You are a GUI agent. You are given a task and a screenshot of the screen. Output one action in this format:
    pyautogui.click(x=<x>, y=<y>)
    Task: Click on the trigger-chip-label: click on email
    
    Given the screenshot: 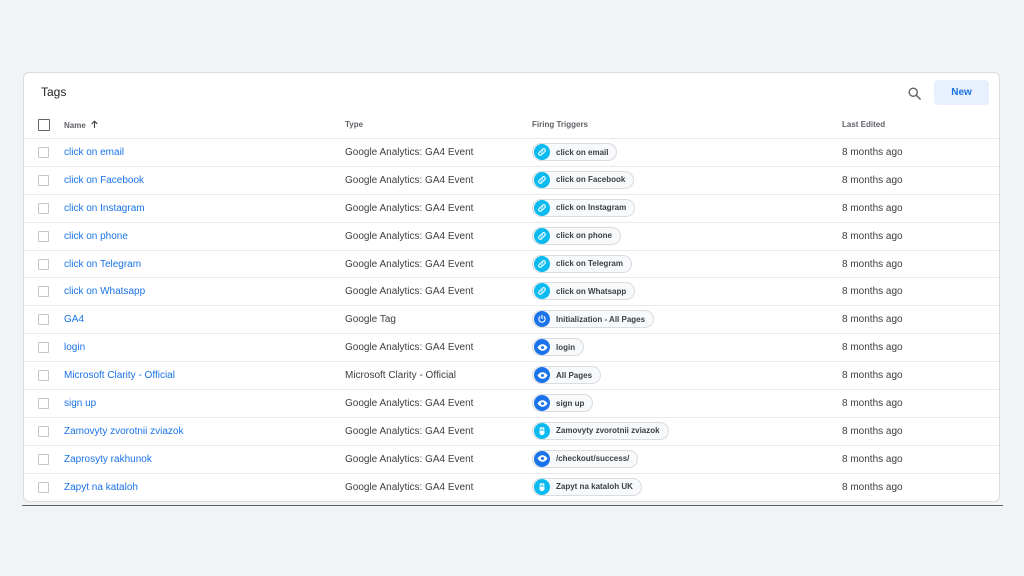 What is the action you would take?
    pyautogui.click(x=582, y=152)
    